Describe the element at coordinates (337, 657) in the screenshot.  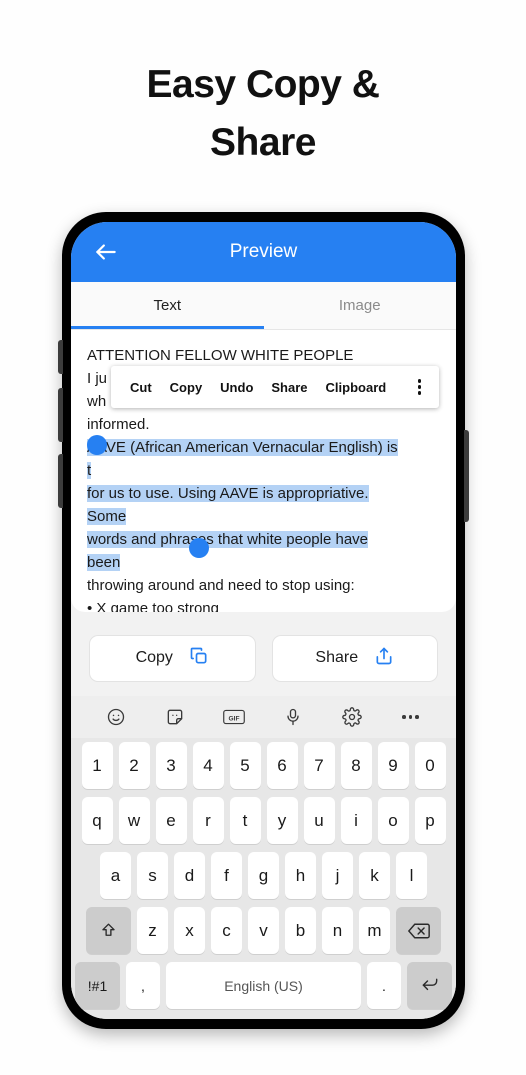
I see `share-button-label: Share` at that location.